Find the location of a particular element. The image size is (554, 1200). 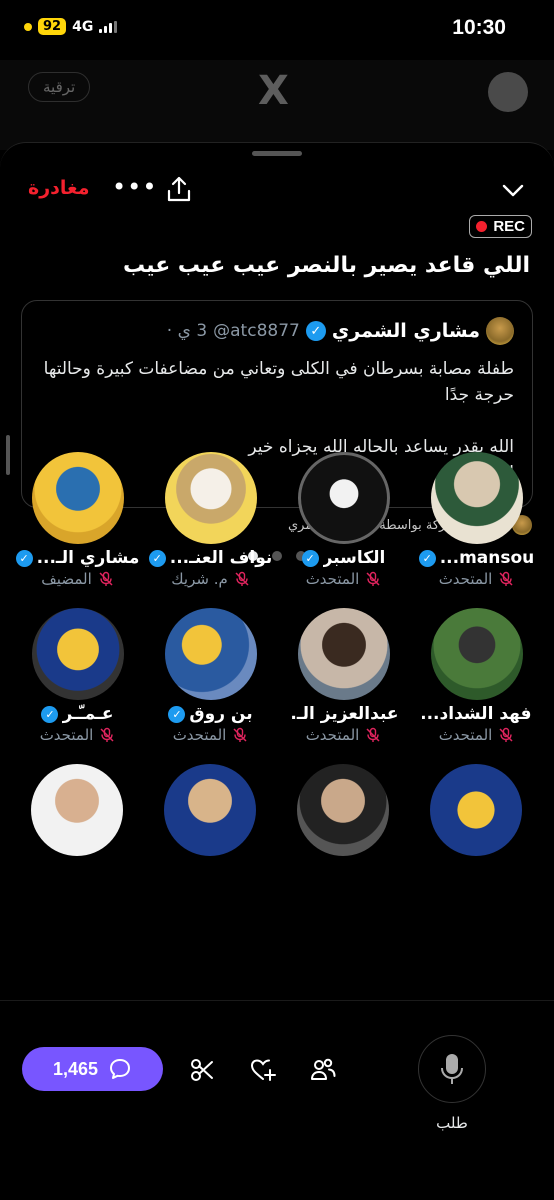

share-icon is located at coordinates (179, 189).